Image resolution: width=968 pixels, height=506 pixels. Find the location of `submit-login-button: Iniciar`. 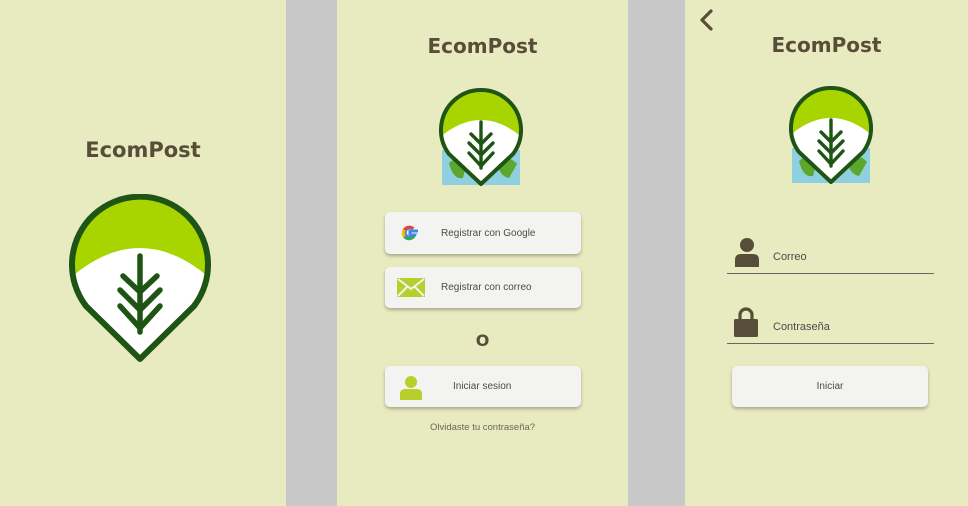

submit-login-button: Iniciar is located at coordinates (830, 386).